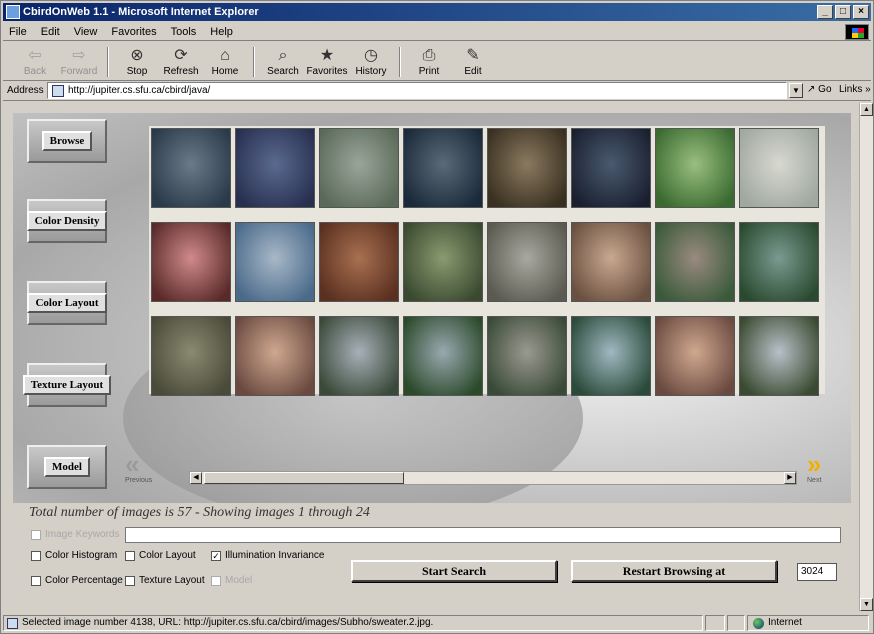 Image resolution: width=874 pixels, height=634 pixels. I want to click on color-histogram-label: Color Histogram, so click(81, 555).